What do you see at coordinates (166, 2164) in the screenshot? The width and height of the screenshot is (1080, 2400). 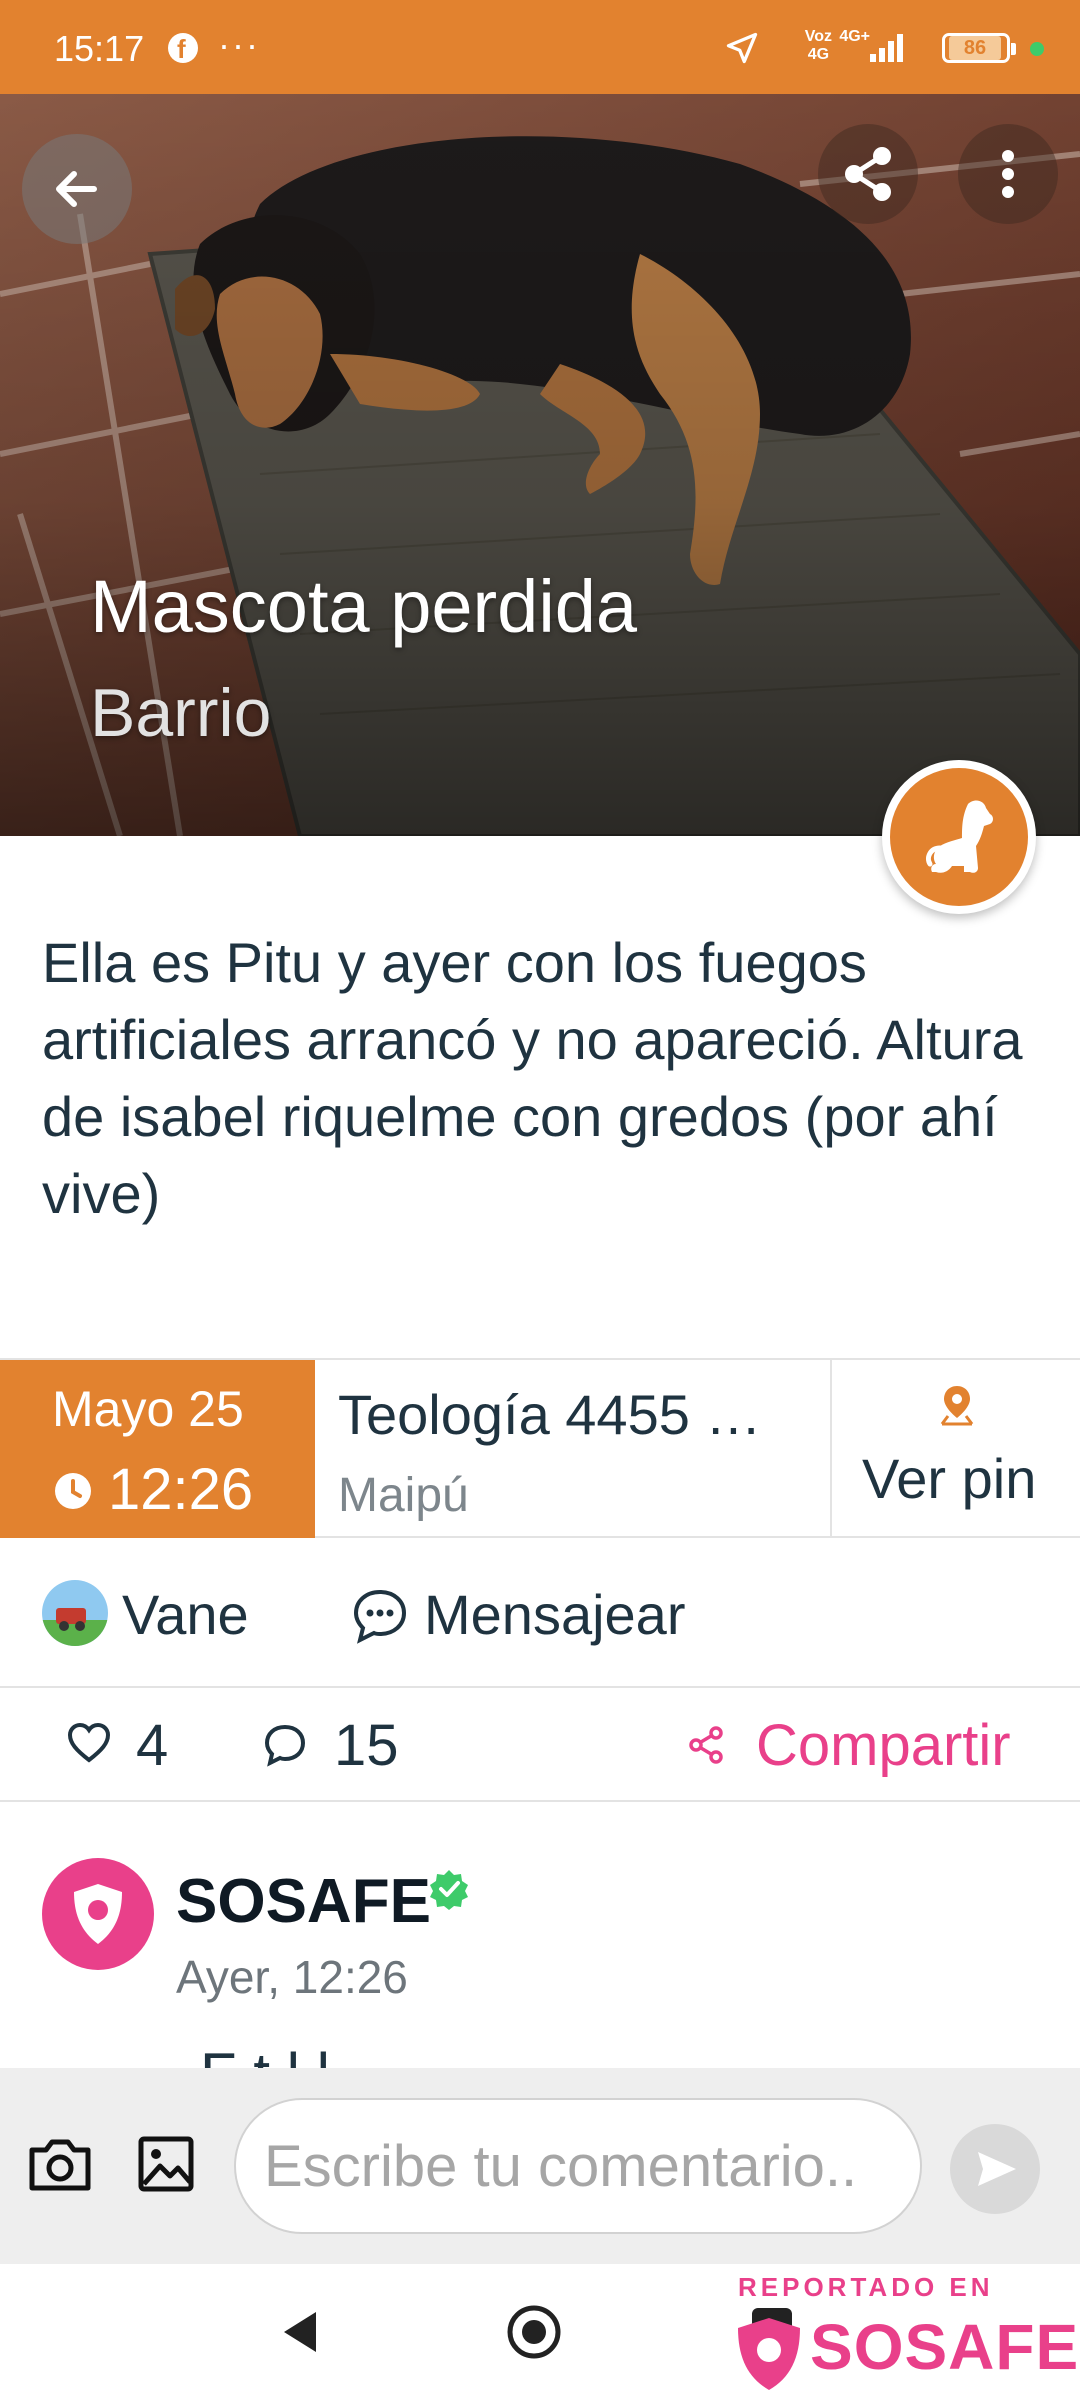 I see `gallery-image-icon` at bounding box center [166, 2164].